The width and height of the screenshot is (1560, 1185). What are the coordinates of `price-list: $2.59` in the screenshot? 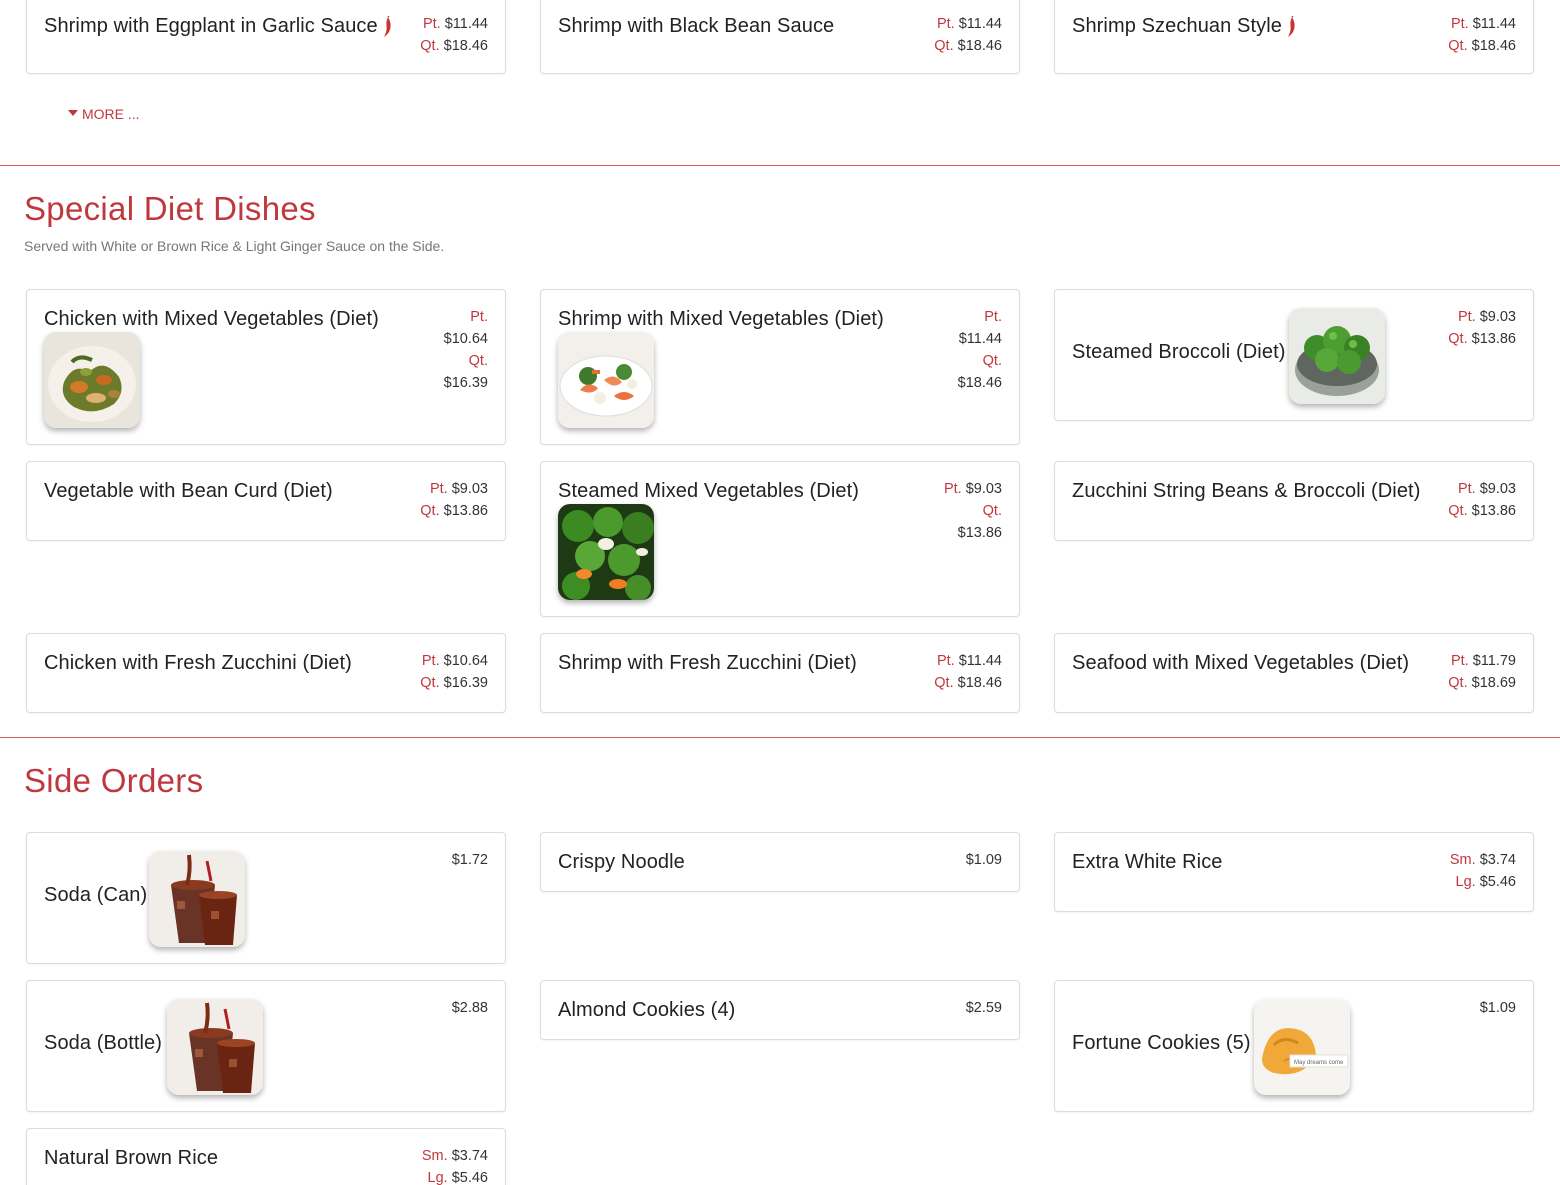 It's located at (984, 1008).